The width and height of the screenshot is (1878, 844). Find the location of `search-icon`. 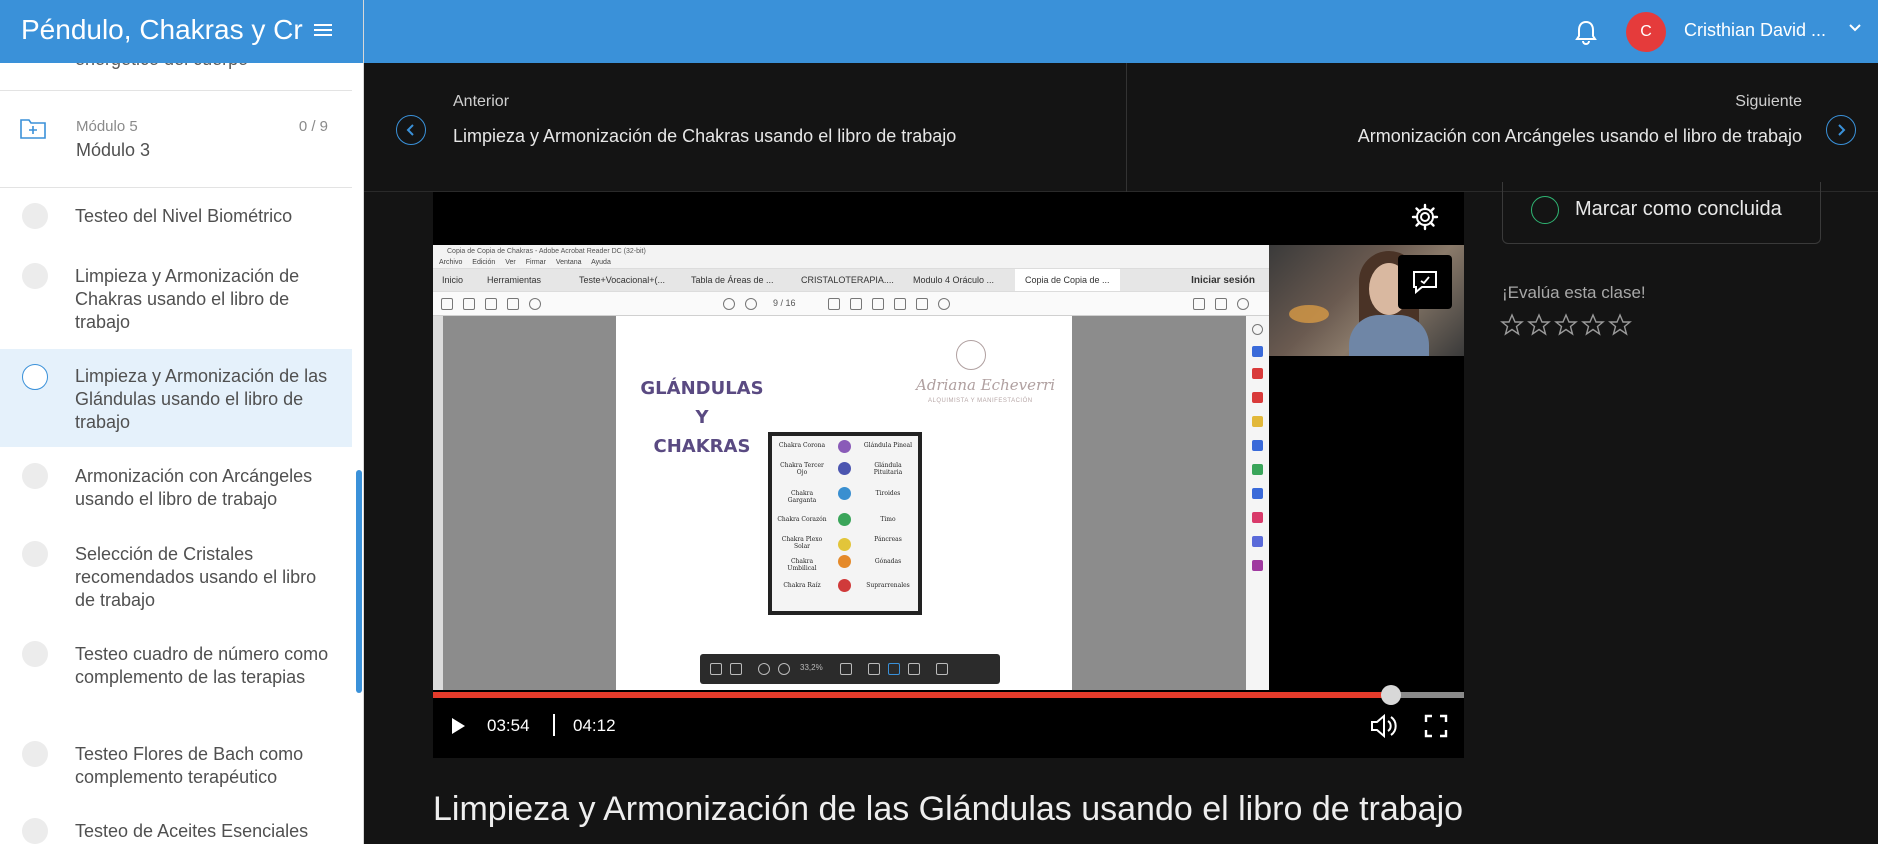

search-icon is located at coordinates (1257, 329).